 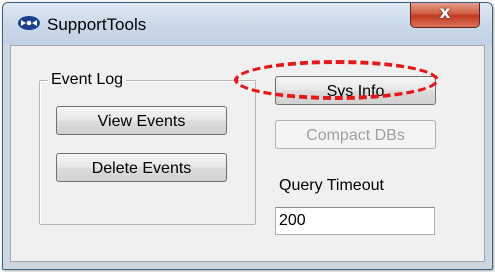 What do you see at coordinates (29, 23) in the screenshot?
I see `app-logo-icon` at bounding box center [29, 23].